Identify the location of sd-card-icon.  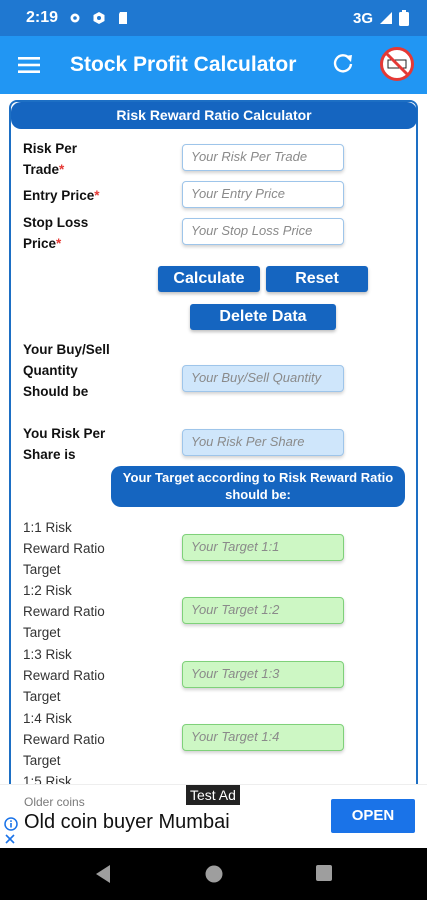
(123, 18).